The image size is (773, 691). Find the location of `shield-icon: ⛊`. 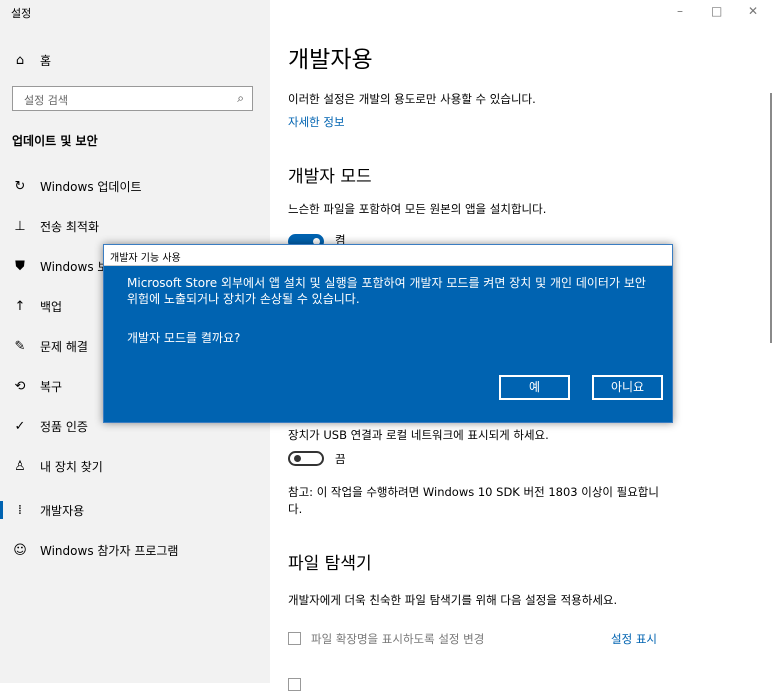

shield-icon: ⛊ is located at coordinates (20, 266).